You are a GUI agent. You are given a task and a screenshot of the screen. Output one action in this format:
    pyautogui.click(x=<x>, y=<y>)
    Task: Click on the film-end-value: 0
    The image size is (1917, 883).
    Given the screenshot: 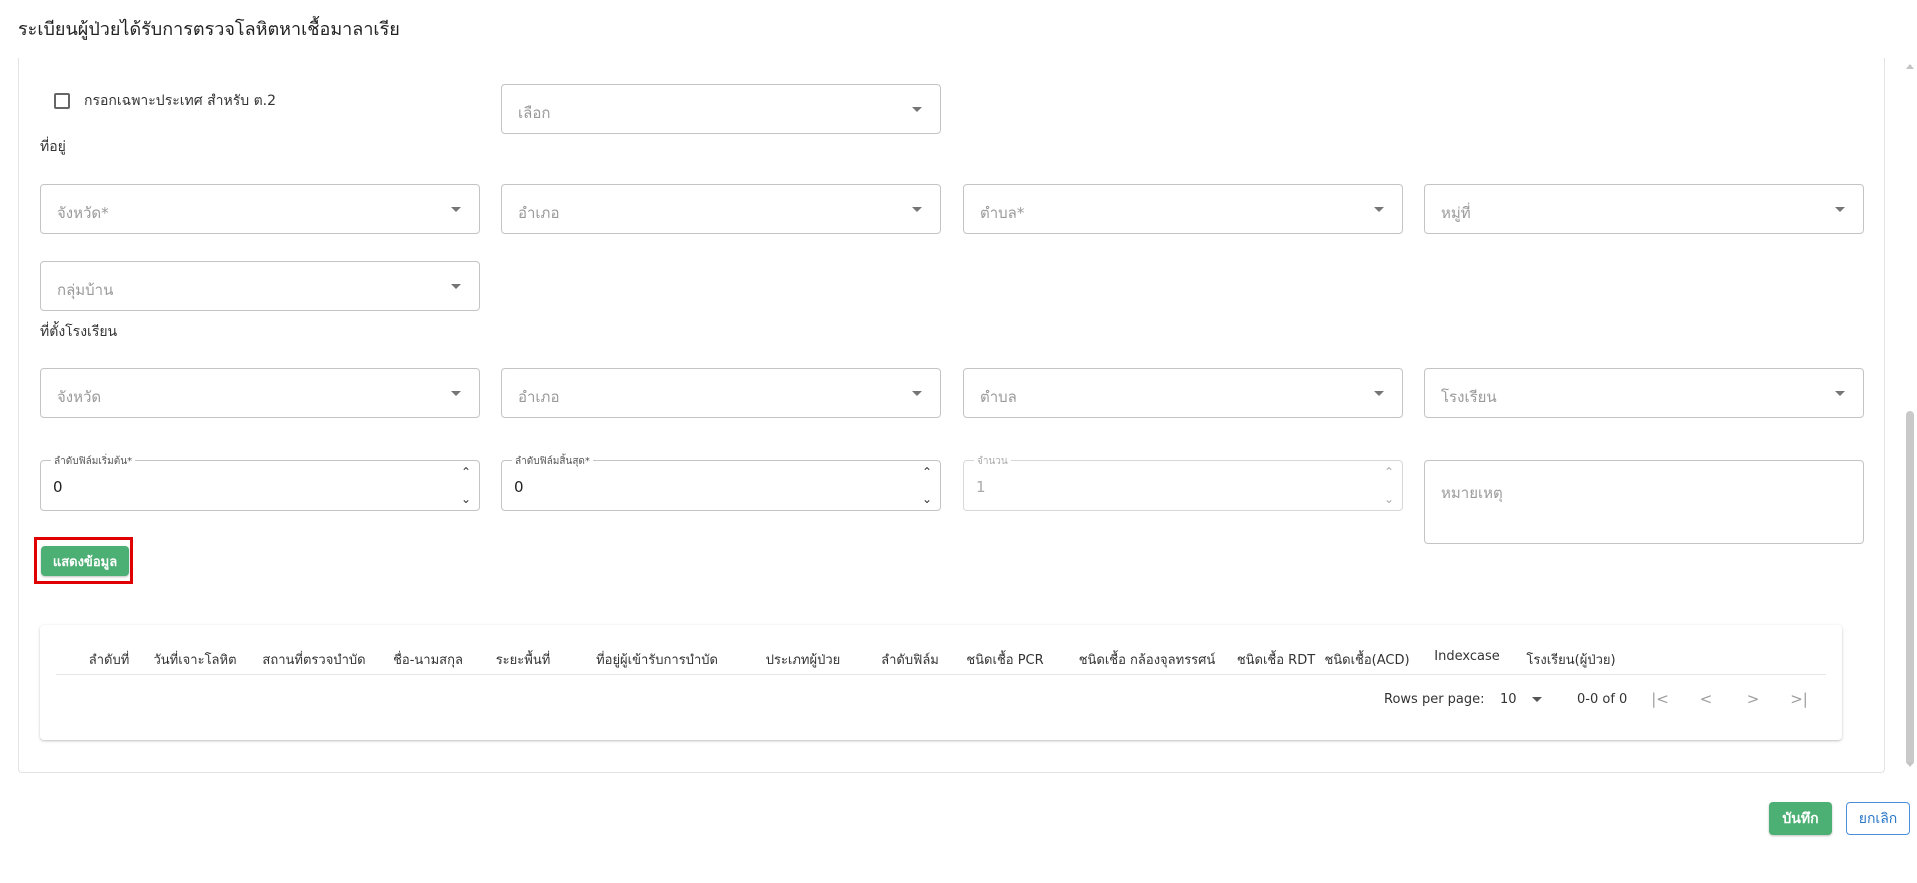 What is the action you would take?
    pyautogui.click(x=519, y=487)
    